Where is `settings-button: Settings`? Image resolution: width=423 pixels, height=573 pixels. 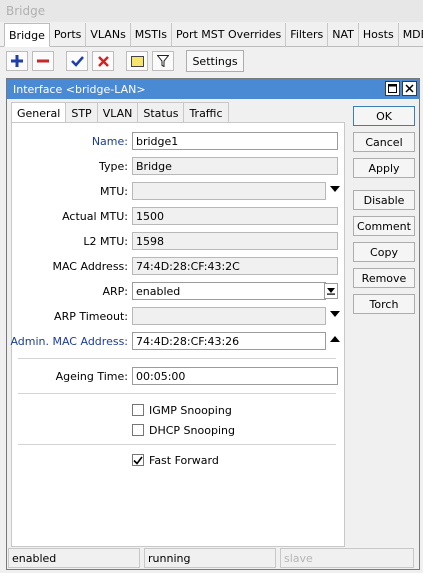
settings-button: Settings is located at coordinates (215, 61).